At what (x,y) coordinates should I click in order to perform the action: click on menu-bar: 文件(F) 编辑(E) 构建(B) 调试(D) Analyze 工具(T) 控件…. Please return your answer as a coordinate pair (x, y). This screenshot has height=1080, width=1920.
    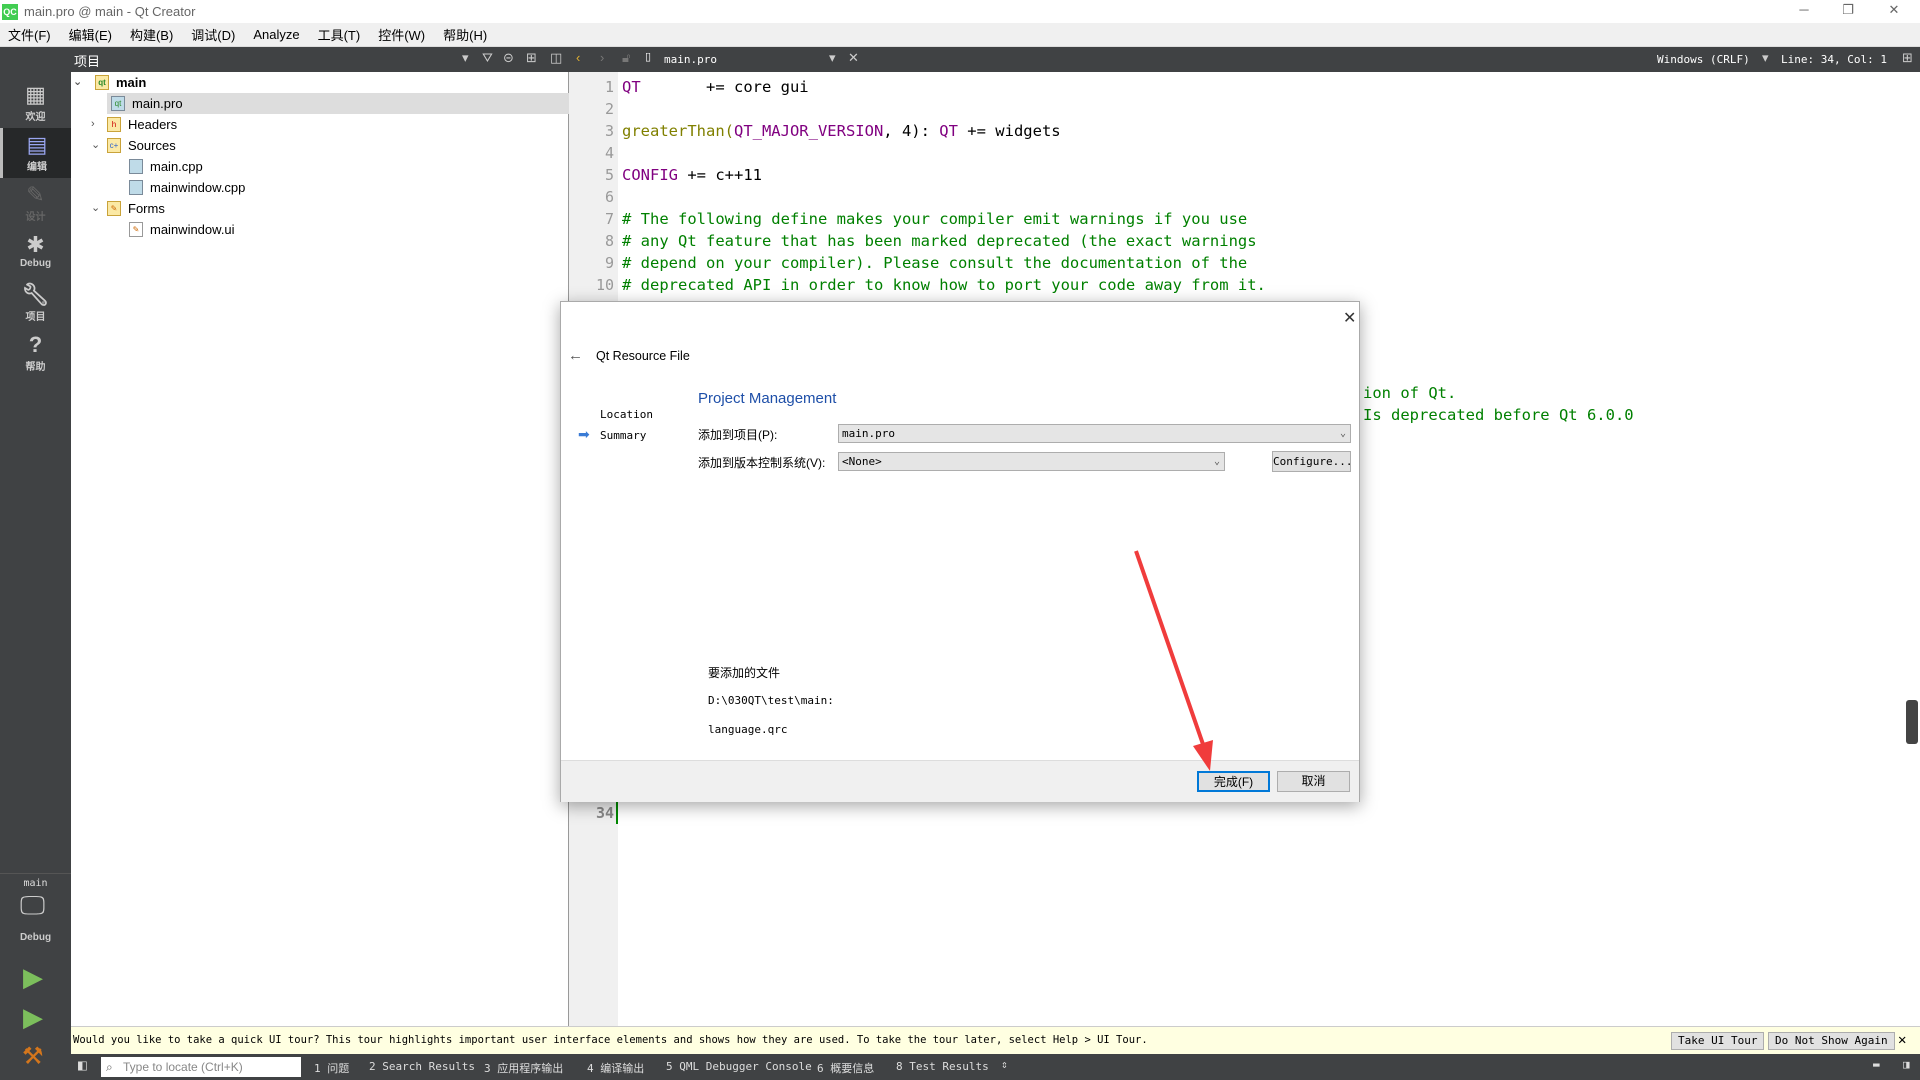
    Looking at the image, I should click on (960, 35).